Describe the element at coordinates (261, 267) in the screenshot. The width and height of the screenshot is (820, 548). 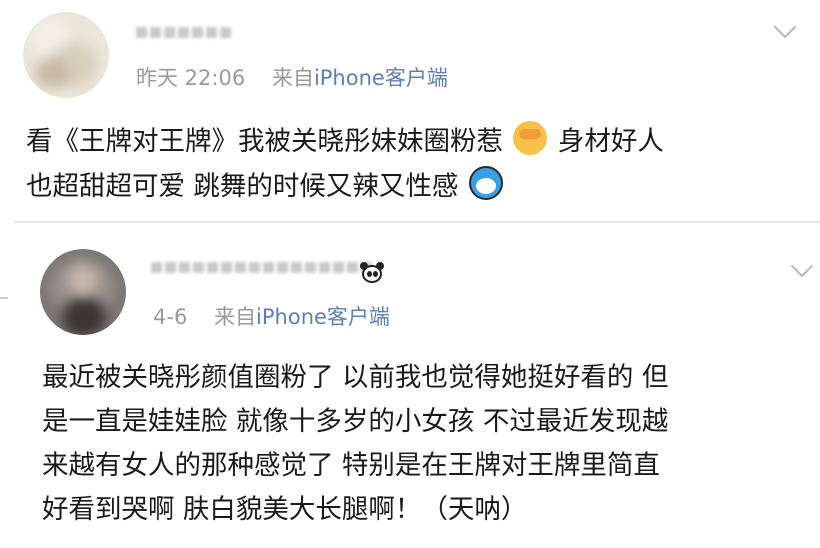
I see `username-blurred` at that location.